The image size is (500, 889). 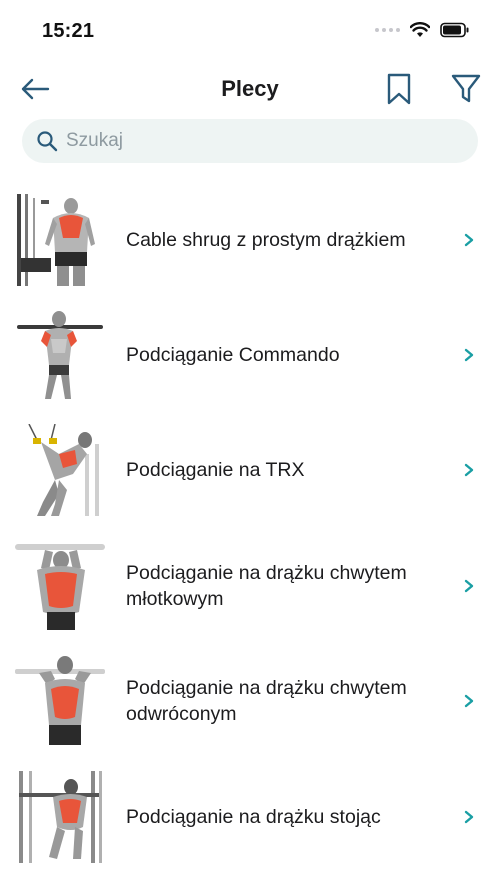 What do you see at coordinates (256, 141) in the screenshot?
I see `search-input` at bounding box center [256, 141].